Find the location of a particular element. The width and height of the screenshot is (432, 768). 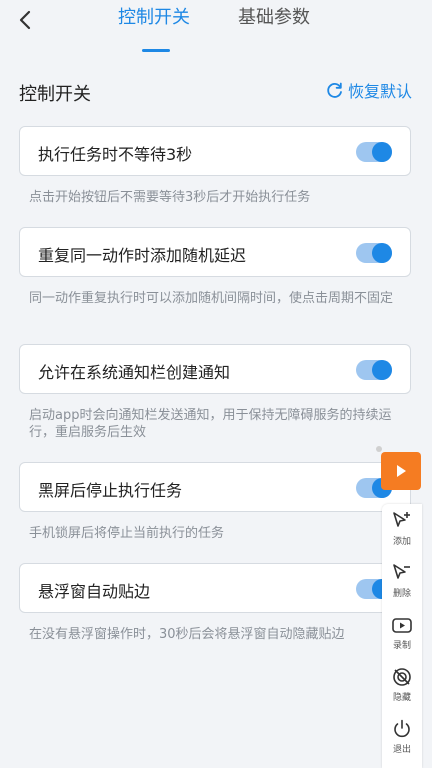

tool-label: 删除 is located at coordinates (401, 594).